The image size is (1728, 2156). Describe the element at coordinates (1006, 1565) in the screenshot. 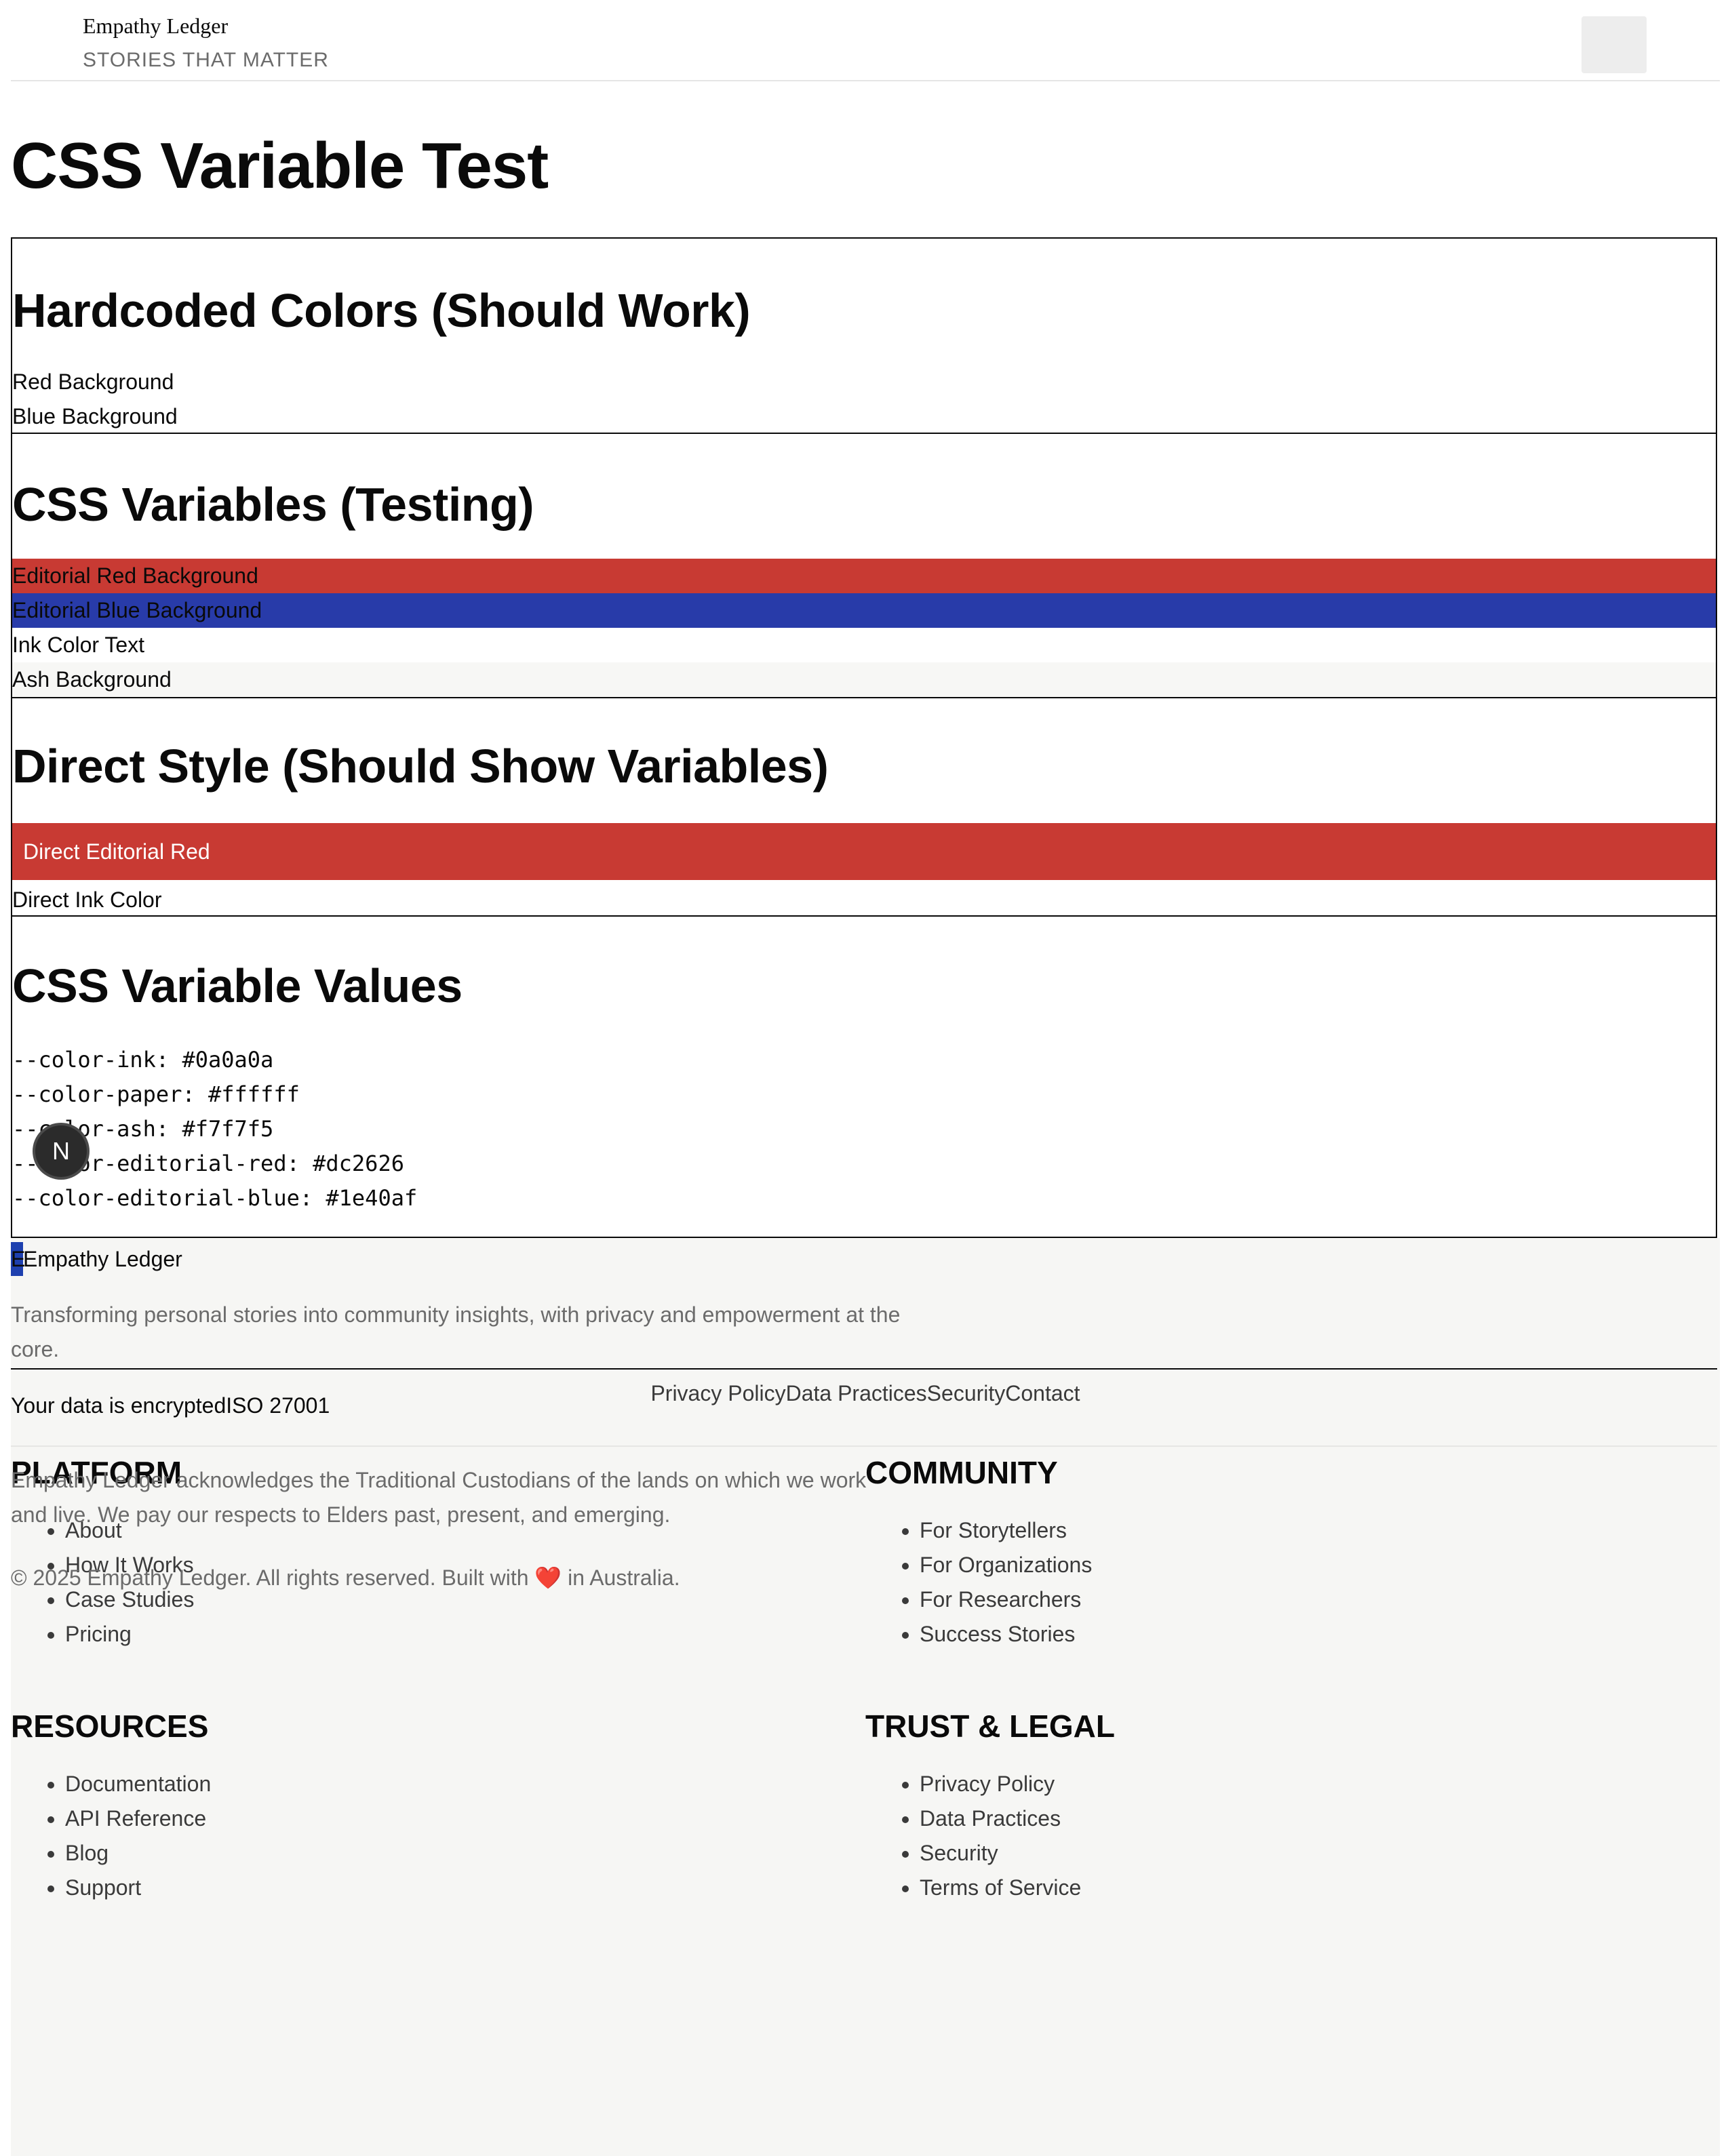

I see `footer-link-organizations: For Organizations` at that location.